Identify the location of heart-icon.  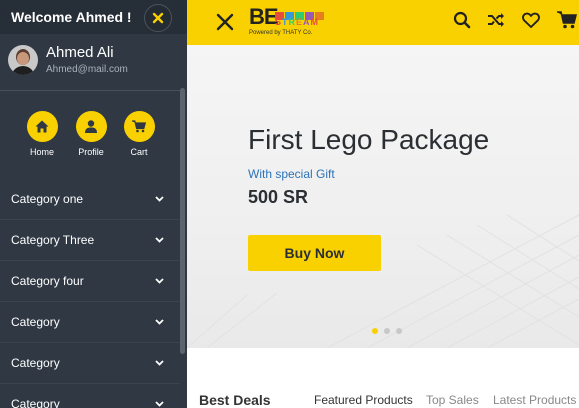
(531, 22).